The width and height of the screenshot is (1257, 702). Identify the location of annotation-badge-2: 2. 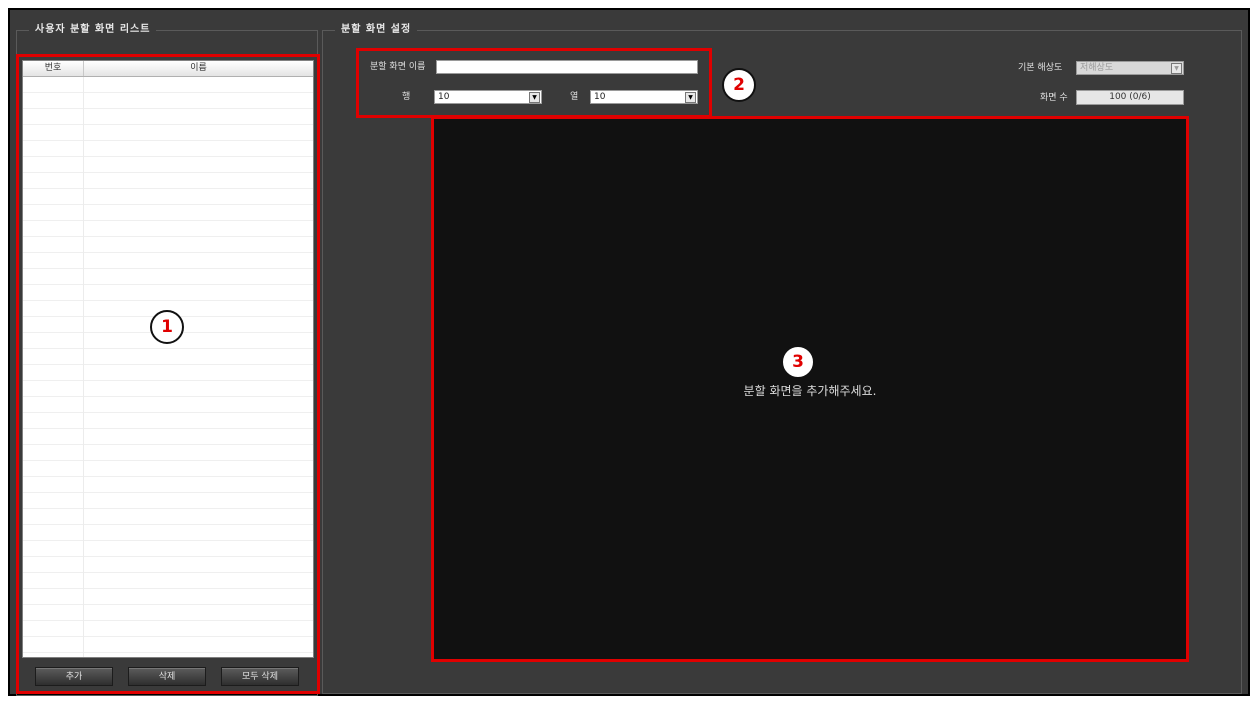
(739, 85).